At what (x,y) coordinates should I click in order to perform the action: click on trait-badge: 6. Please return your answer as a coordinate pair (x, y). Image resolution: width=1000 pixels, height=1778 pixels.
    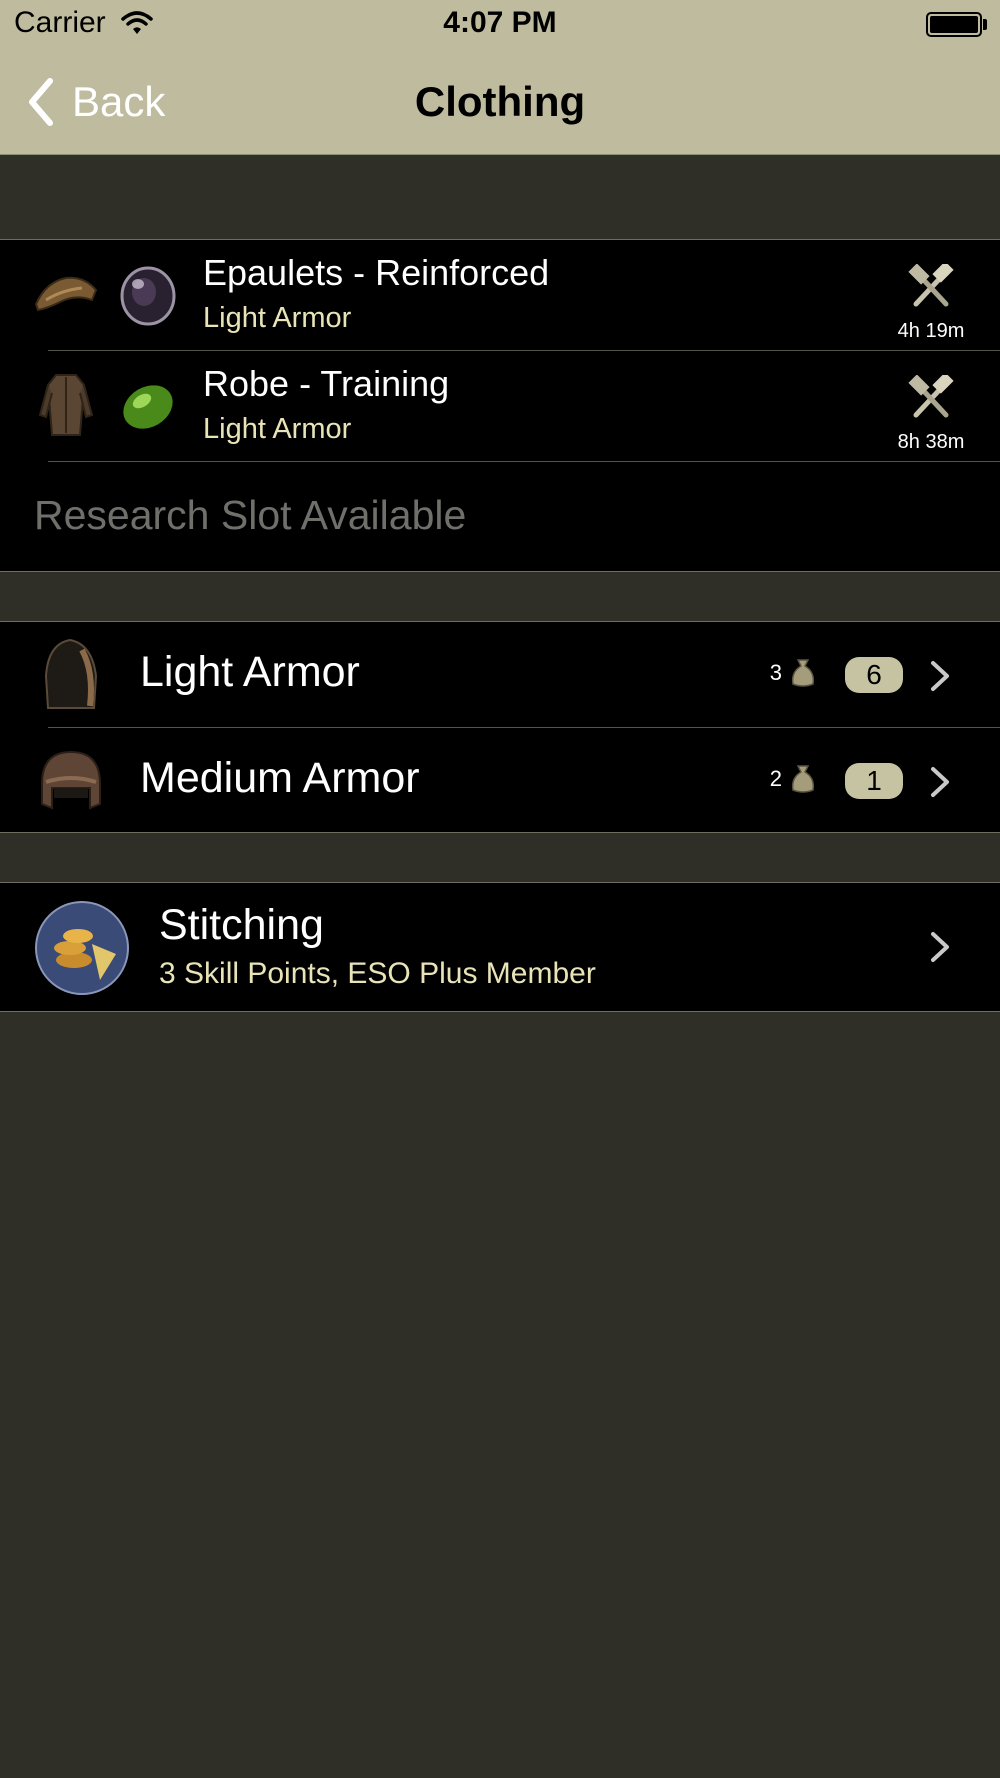
    Looking at the image, I should click on (874, 675).